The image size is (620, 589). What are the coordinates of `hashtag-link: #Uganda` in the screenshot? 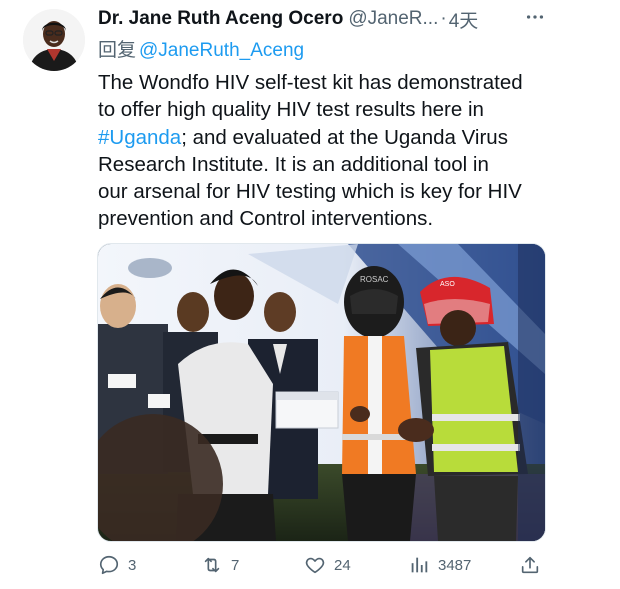 It's located at (139, 137).